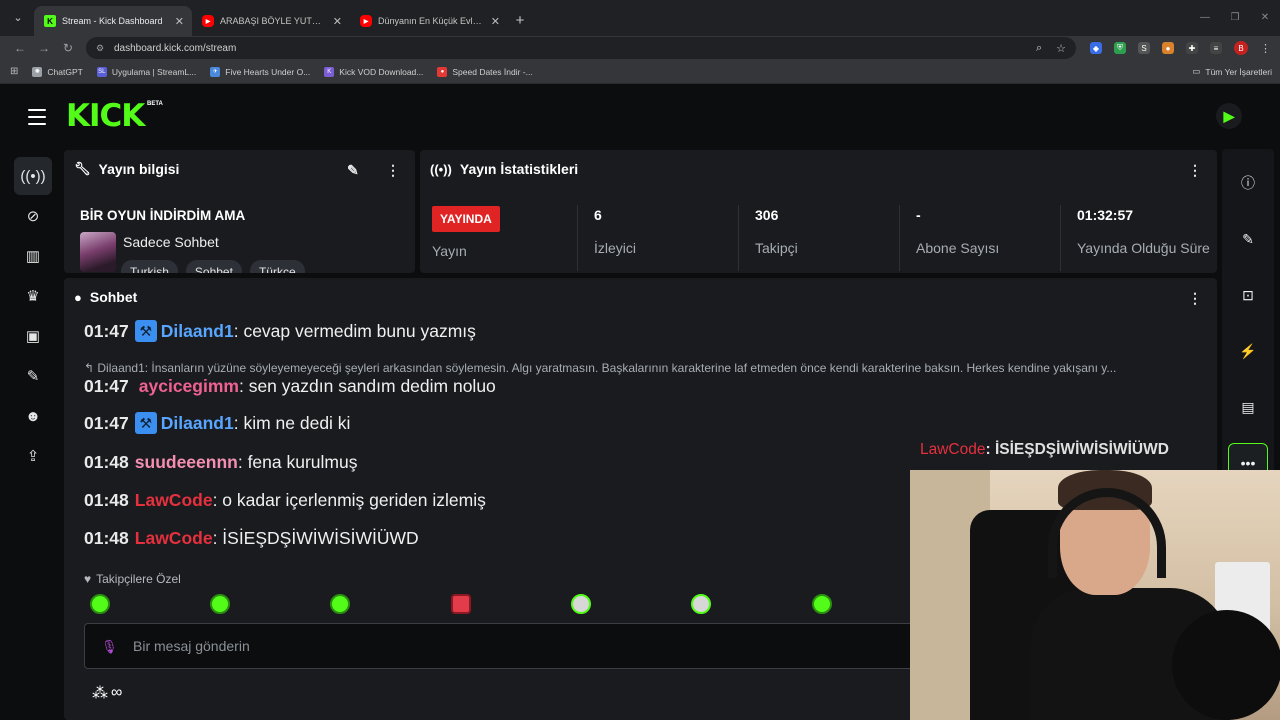 This screenshot has height=720, width=1280. Describe the element at coordinates (33, 416) in the screenshot. I see `users-icon: ☻` at that location.